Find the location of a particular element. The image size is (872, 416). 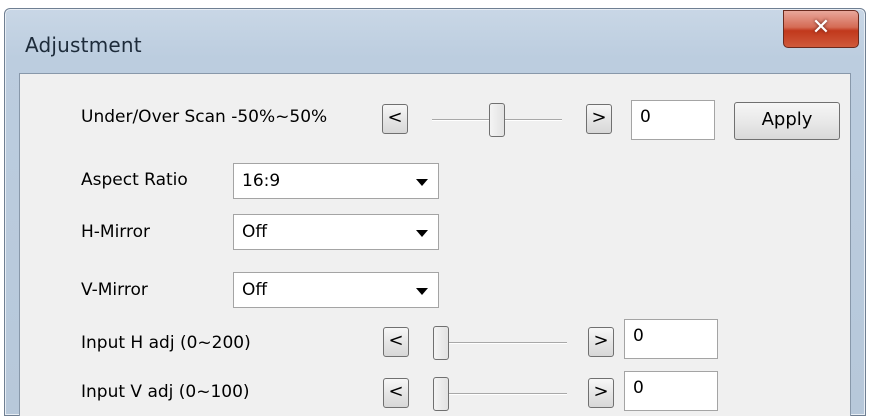

scan-increase-button: > is located at coordinates (599, 119).